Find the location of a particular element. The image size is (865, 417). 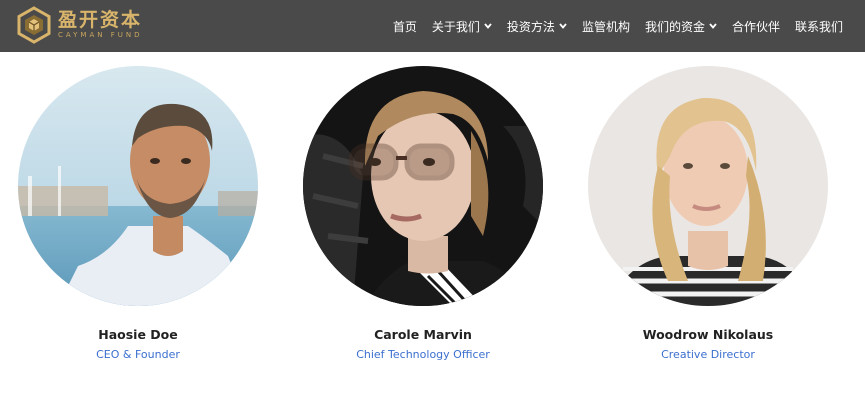

nav-item-investment-method: 投资方法 is located at coordinates (537, 26).